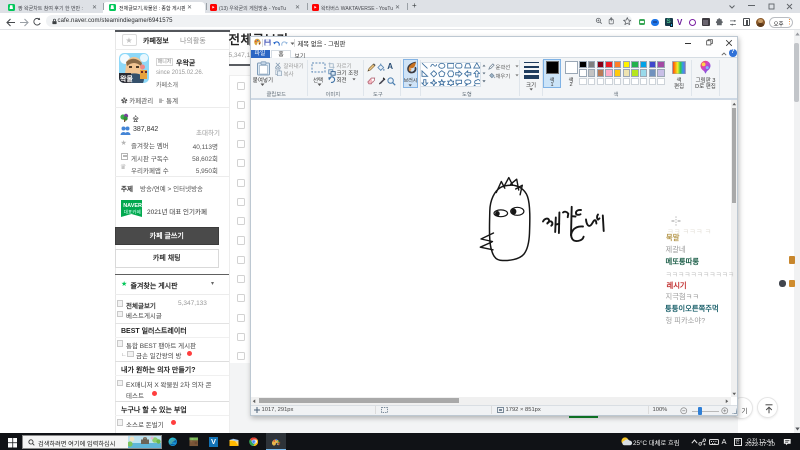 The width and height of the screenshot is (800, 450). I want to click on svg-text: NAVER, so click(132, 206).